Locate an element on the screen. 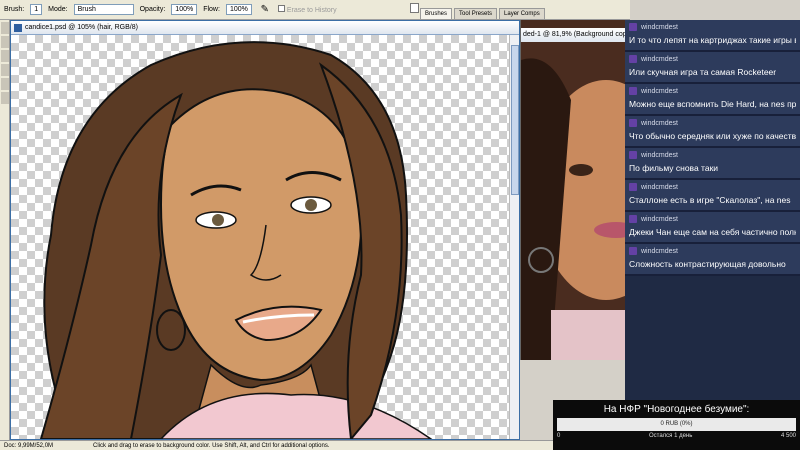 The width and height of the screenshot is (800, 450). goal-title: На НФР "Новогоднее безумие": is located at coordinates (676, 409).